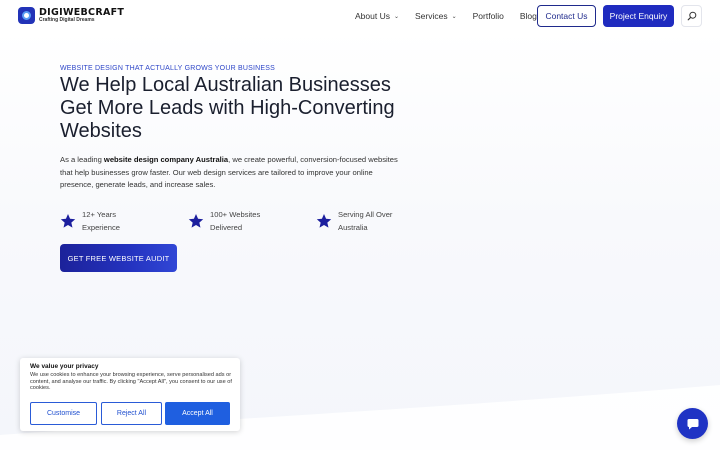 The height and width of the screenshot is (450, 720). I want to click on reject-all-button: Reject All, so click(131, 413).